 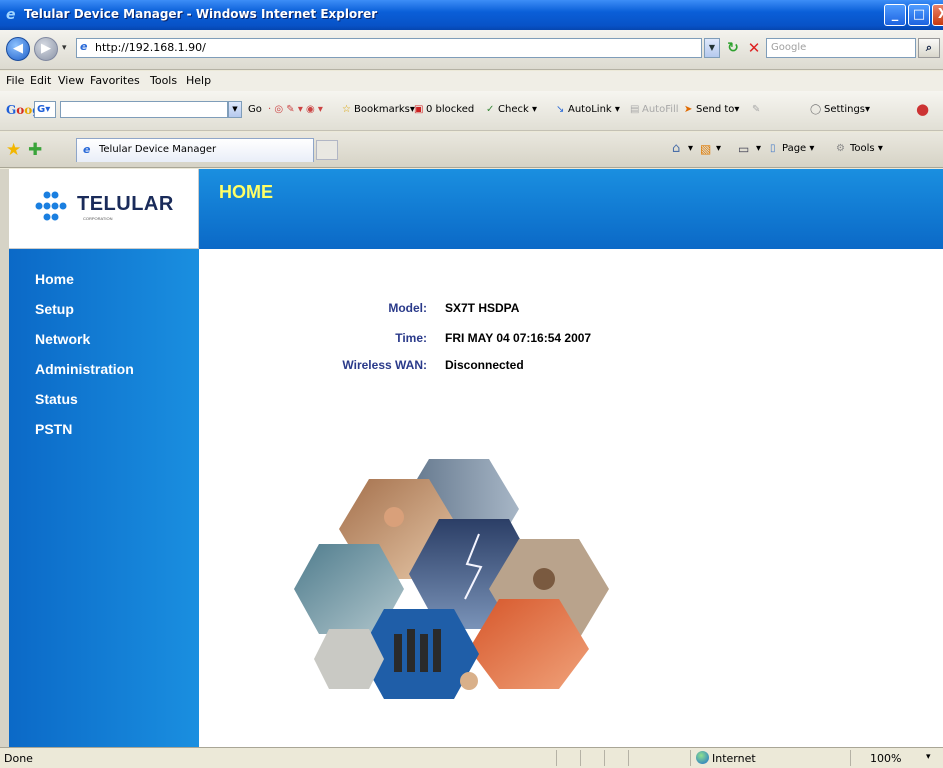 What do you see at coordinates (62, 339) in the screenshot?
I see `nav-network: Network` at bounding box center [62, 339].